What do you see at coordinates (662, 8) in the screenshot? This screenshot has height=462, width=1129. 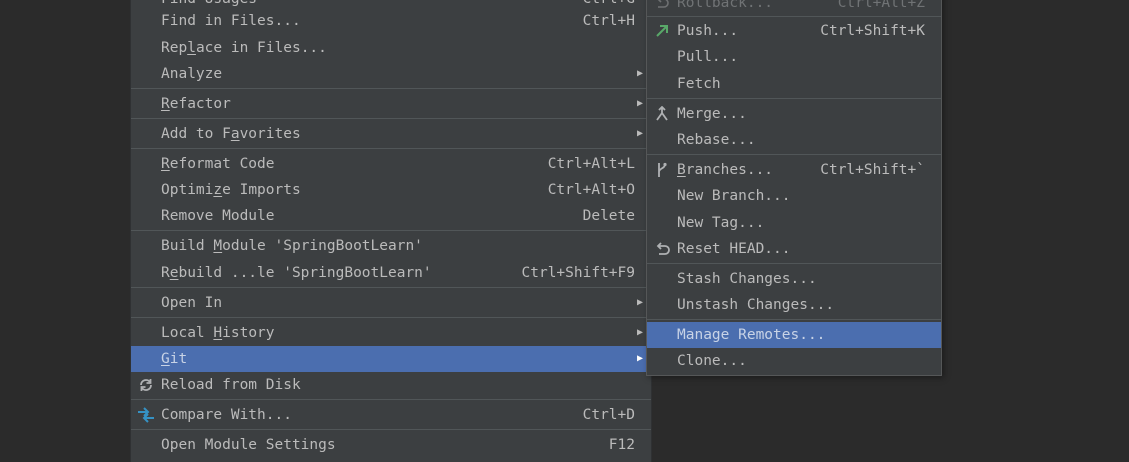 I see `rollback-icon` at bounding box center [662, 8].